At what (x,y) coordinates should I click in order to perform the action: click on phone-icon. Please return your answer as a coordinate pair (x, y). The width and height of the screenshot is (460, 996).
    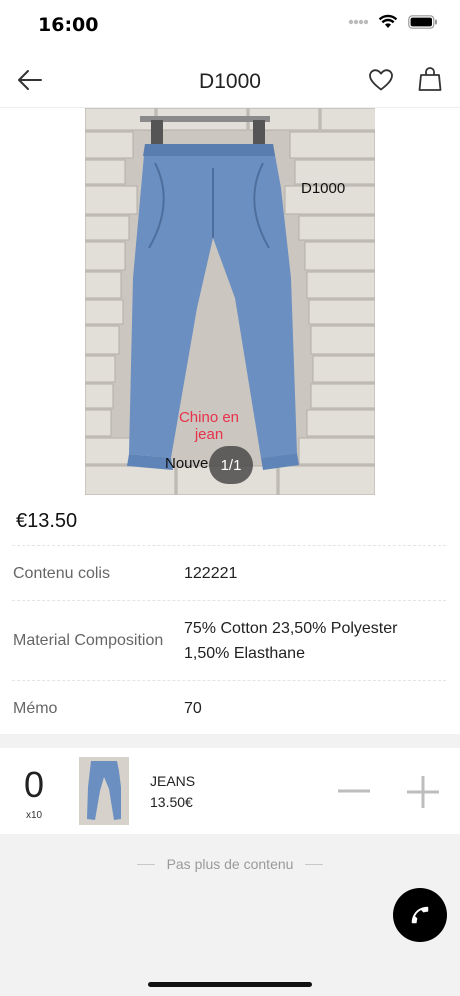
    Looking at the image, I should click on (420, 915).